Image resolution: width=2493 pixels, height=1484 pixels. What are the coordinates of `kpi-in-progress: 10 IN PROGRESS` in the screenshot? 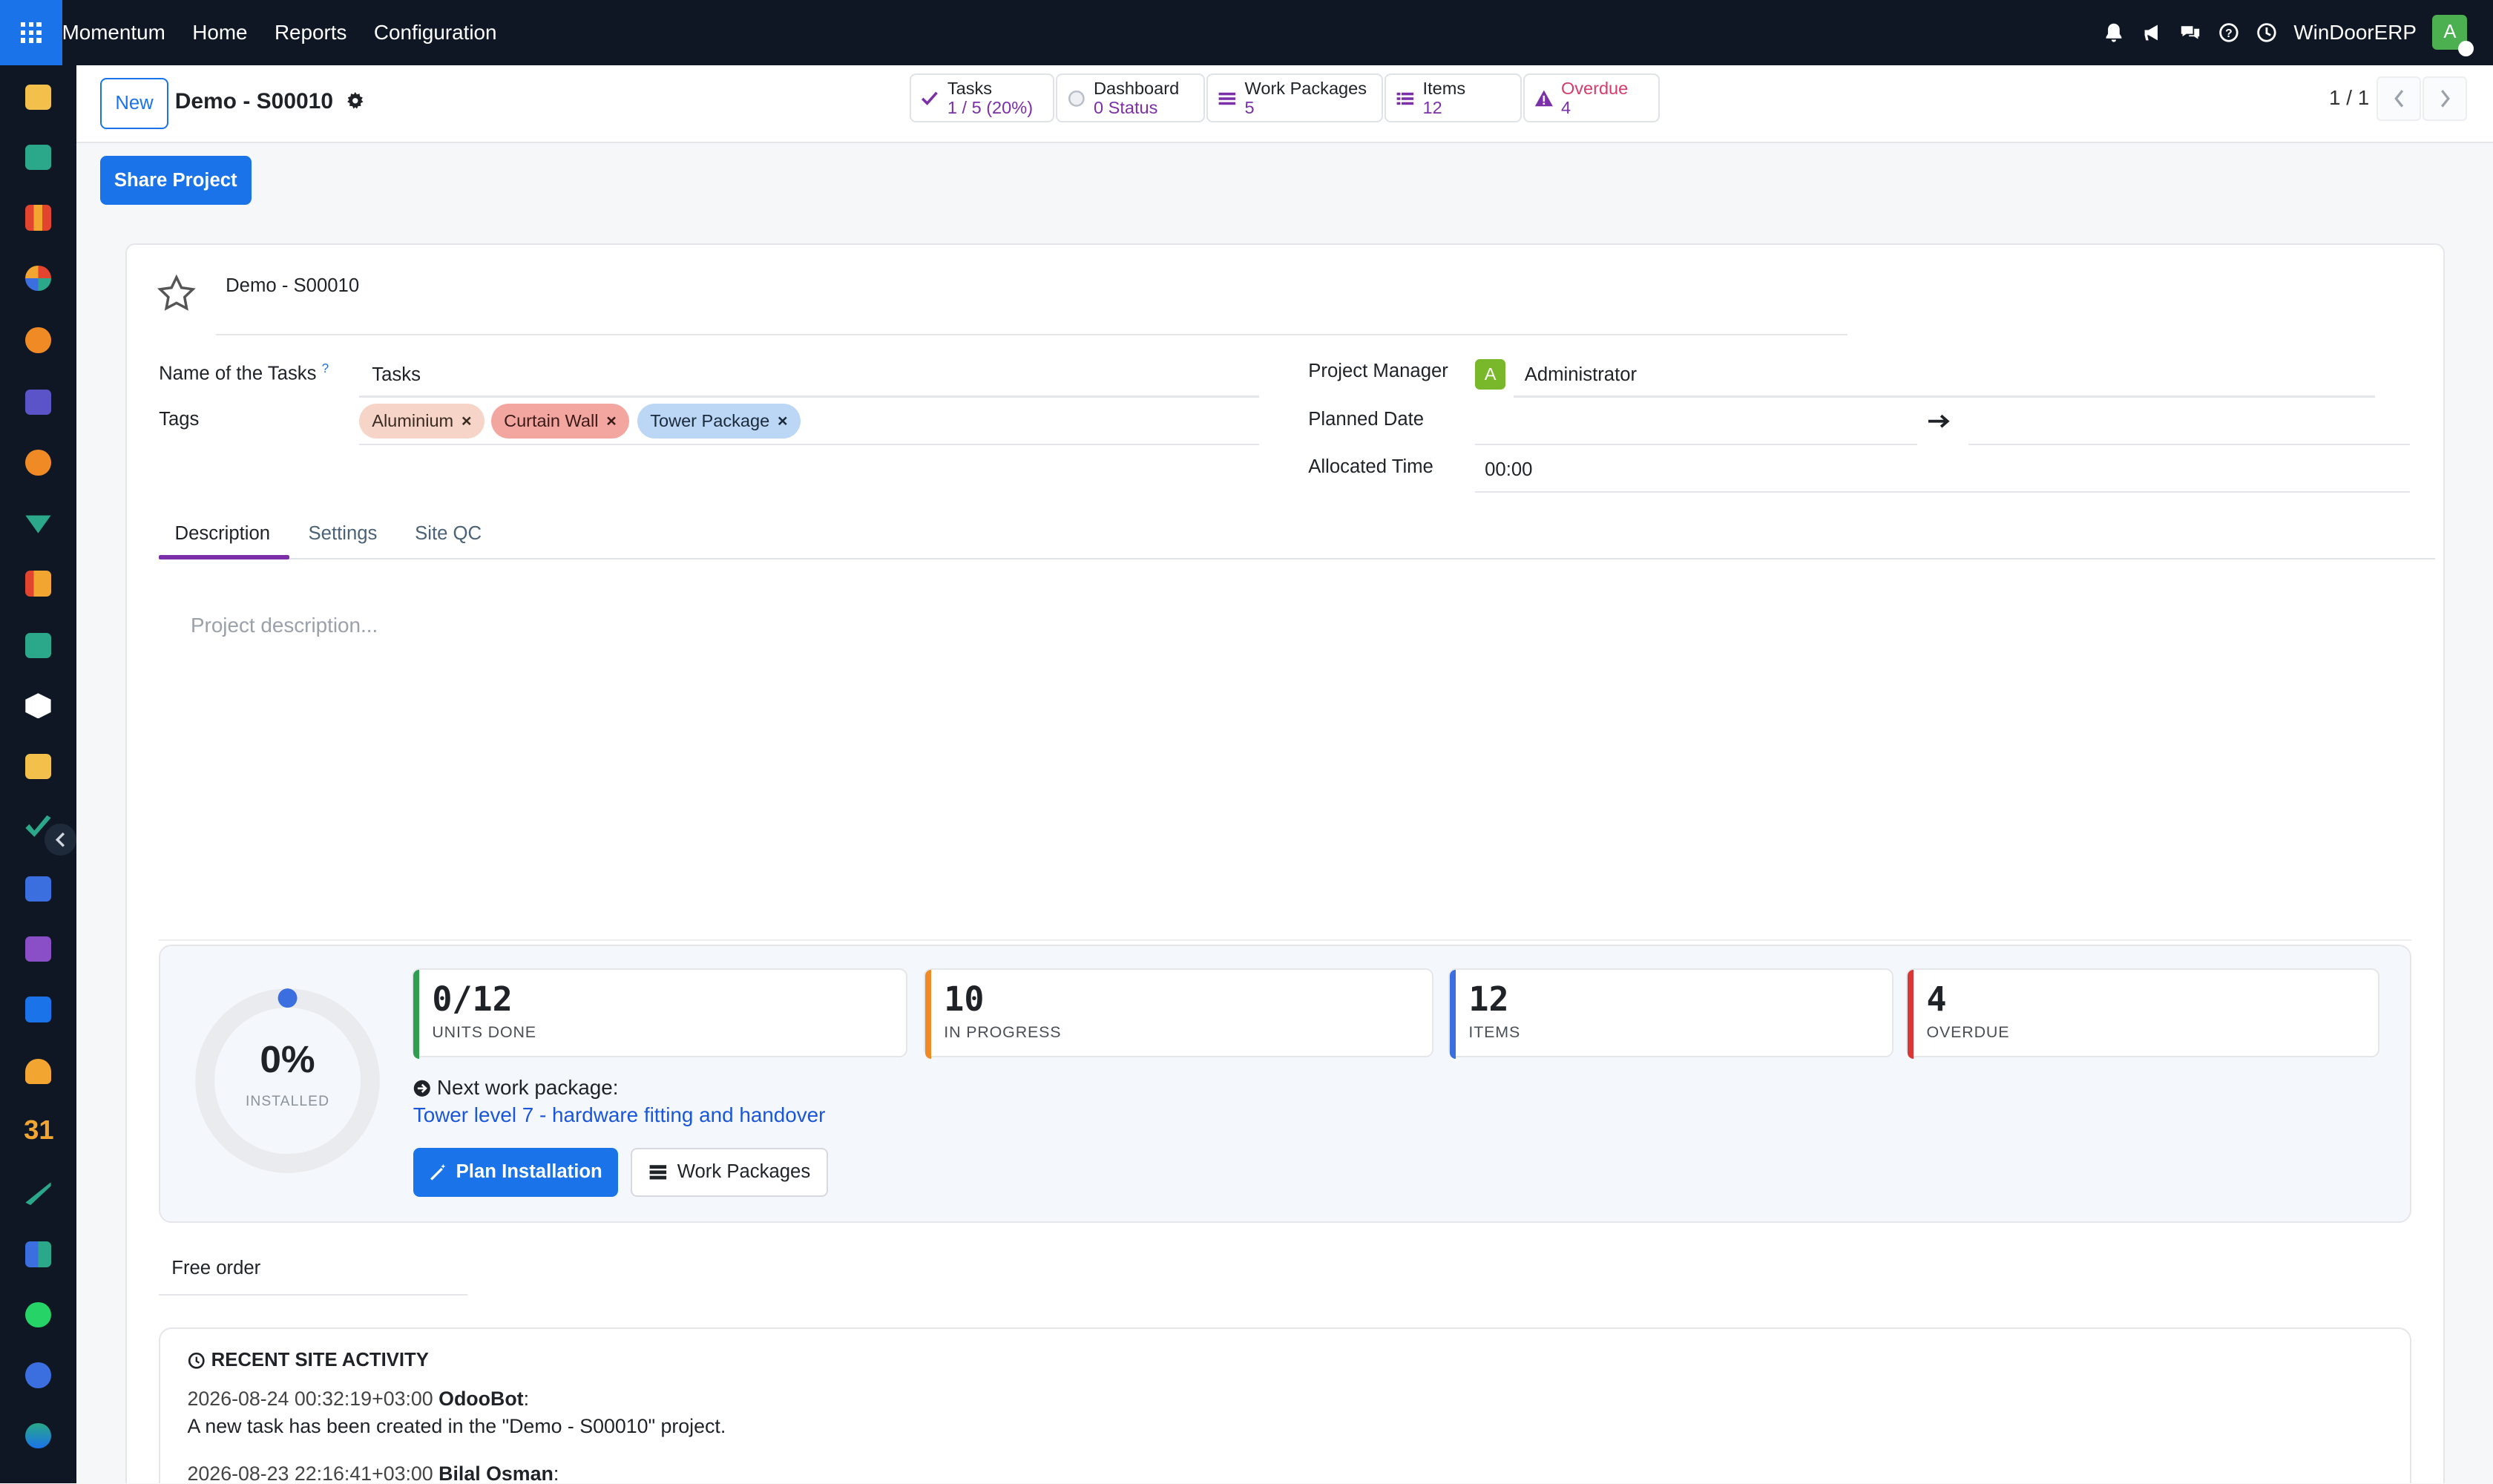 It's located at (1178, 1013).